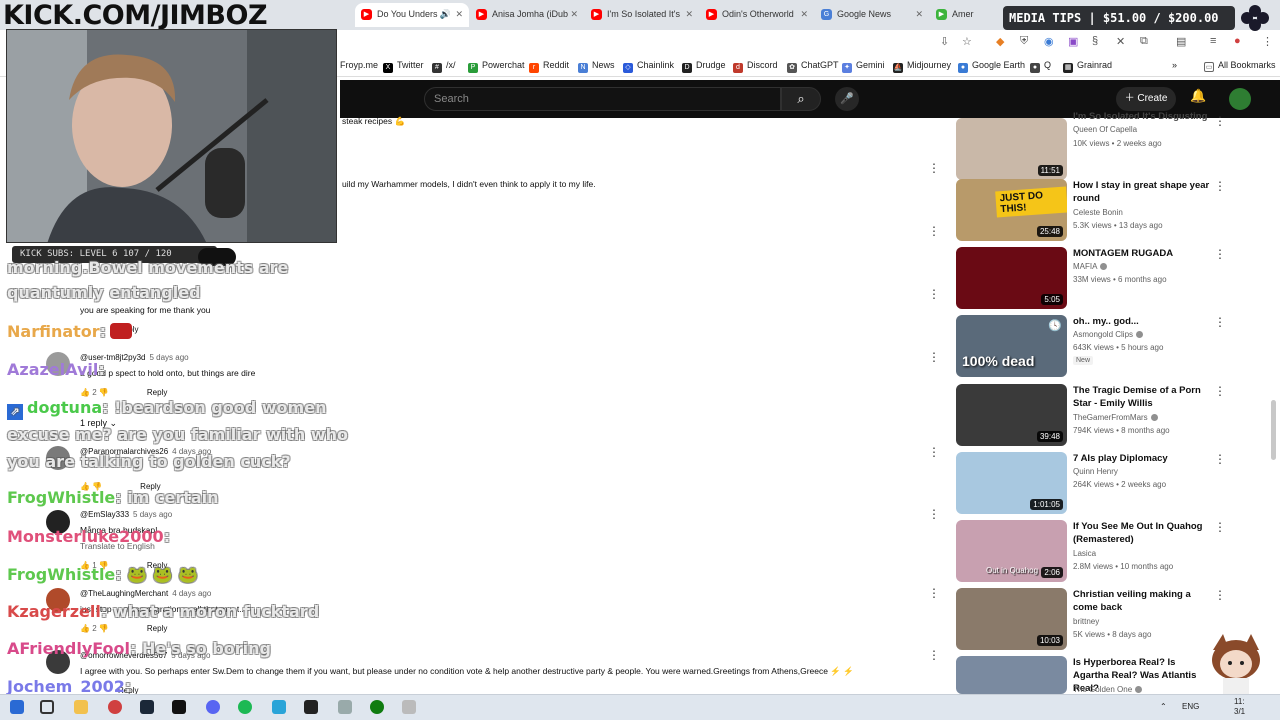  What do you see at coordinates (1011, 551) in the screenshot?
I see `video-thumbnail: Out in Quahog 2:06` at bounding box center [1011, 551].